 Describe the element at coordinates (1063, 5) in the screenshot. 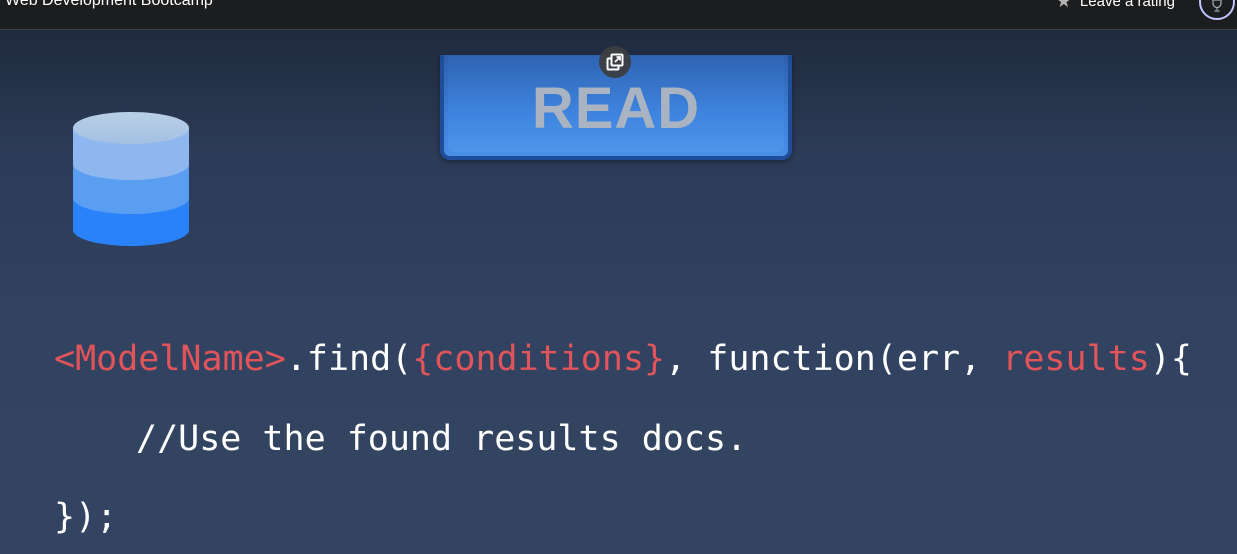

I see `star-icon: ★` at that location.